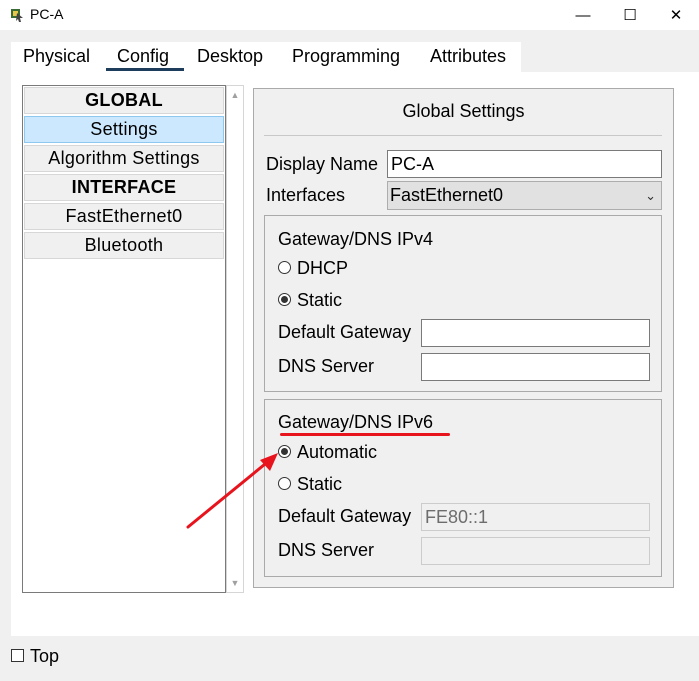 This screenshot has height=681, width=699. What do you see at coordinates (143, 56) in the screenshot?
I see `tab-config: Config` at bounding box center [143, 56].